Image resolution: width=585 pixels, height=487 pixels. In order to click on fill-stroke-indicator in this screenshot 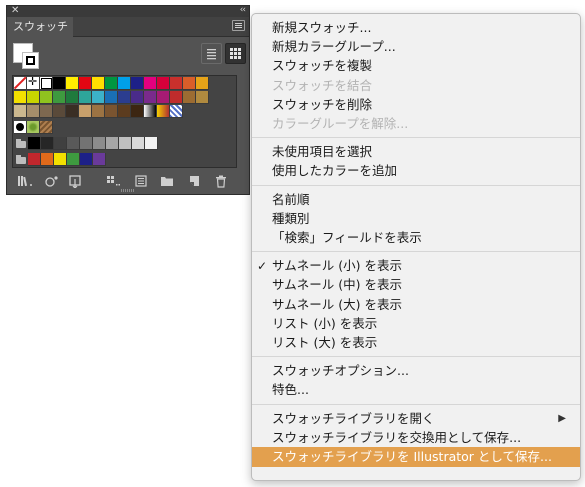, I will do `click(28, 58)`.